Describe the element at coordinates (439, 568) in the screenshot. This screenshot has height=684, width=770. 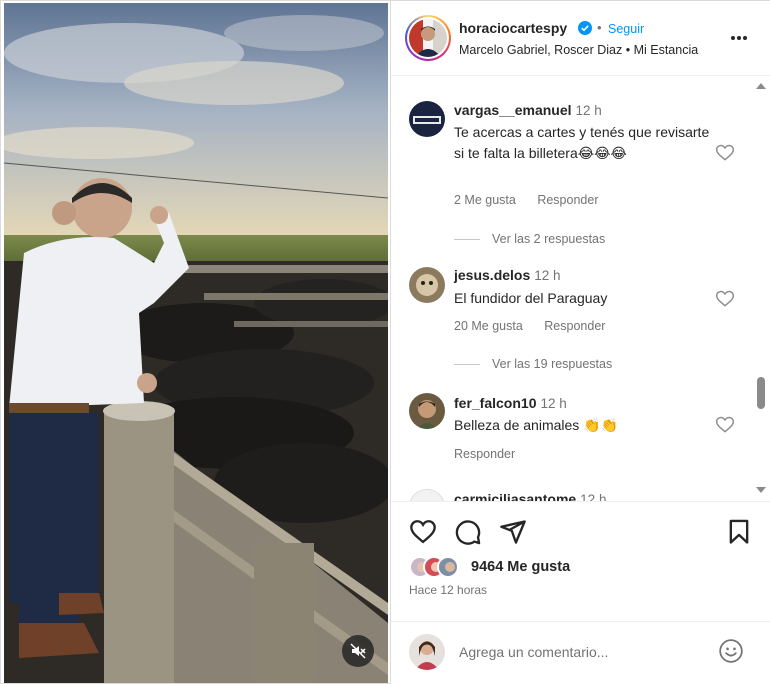
I see `likers-avatars` at that location.